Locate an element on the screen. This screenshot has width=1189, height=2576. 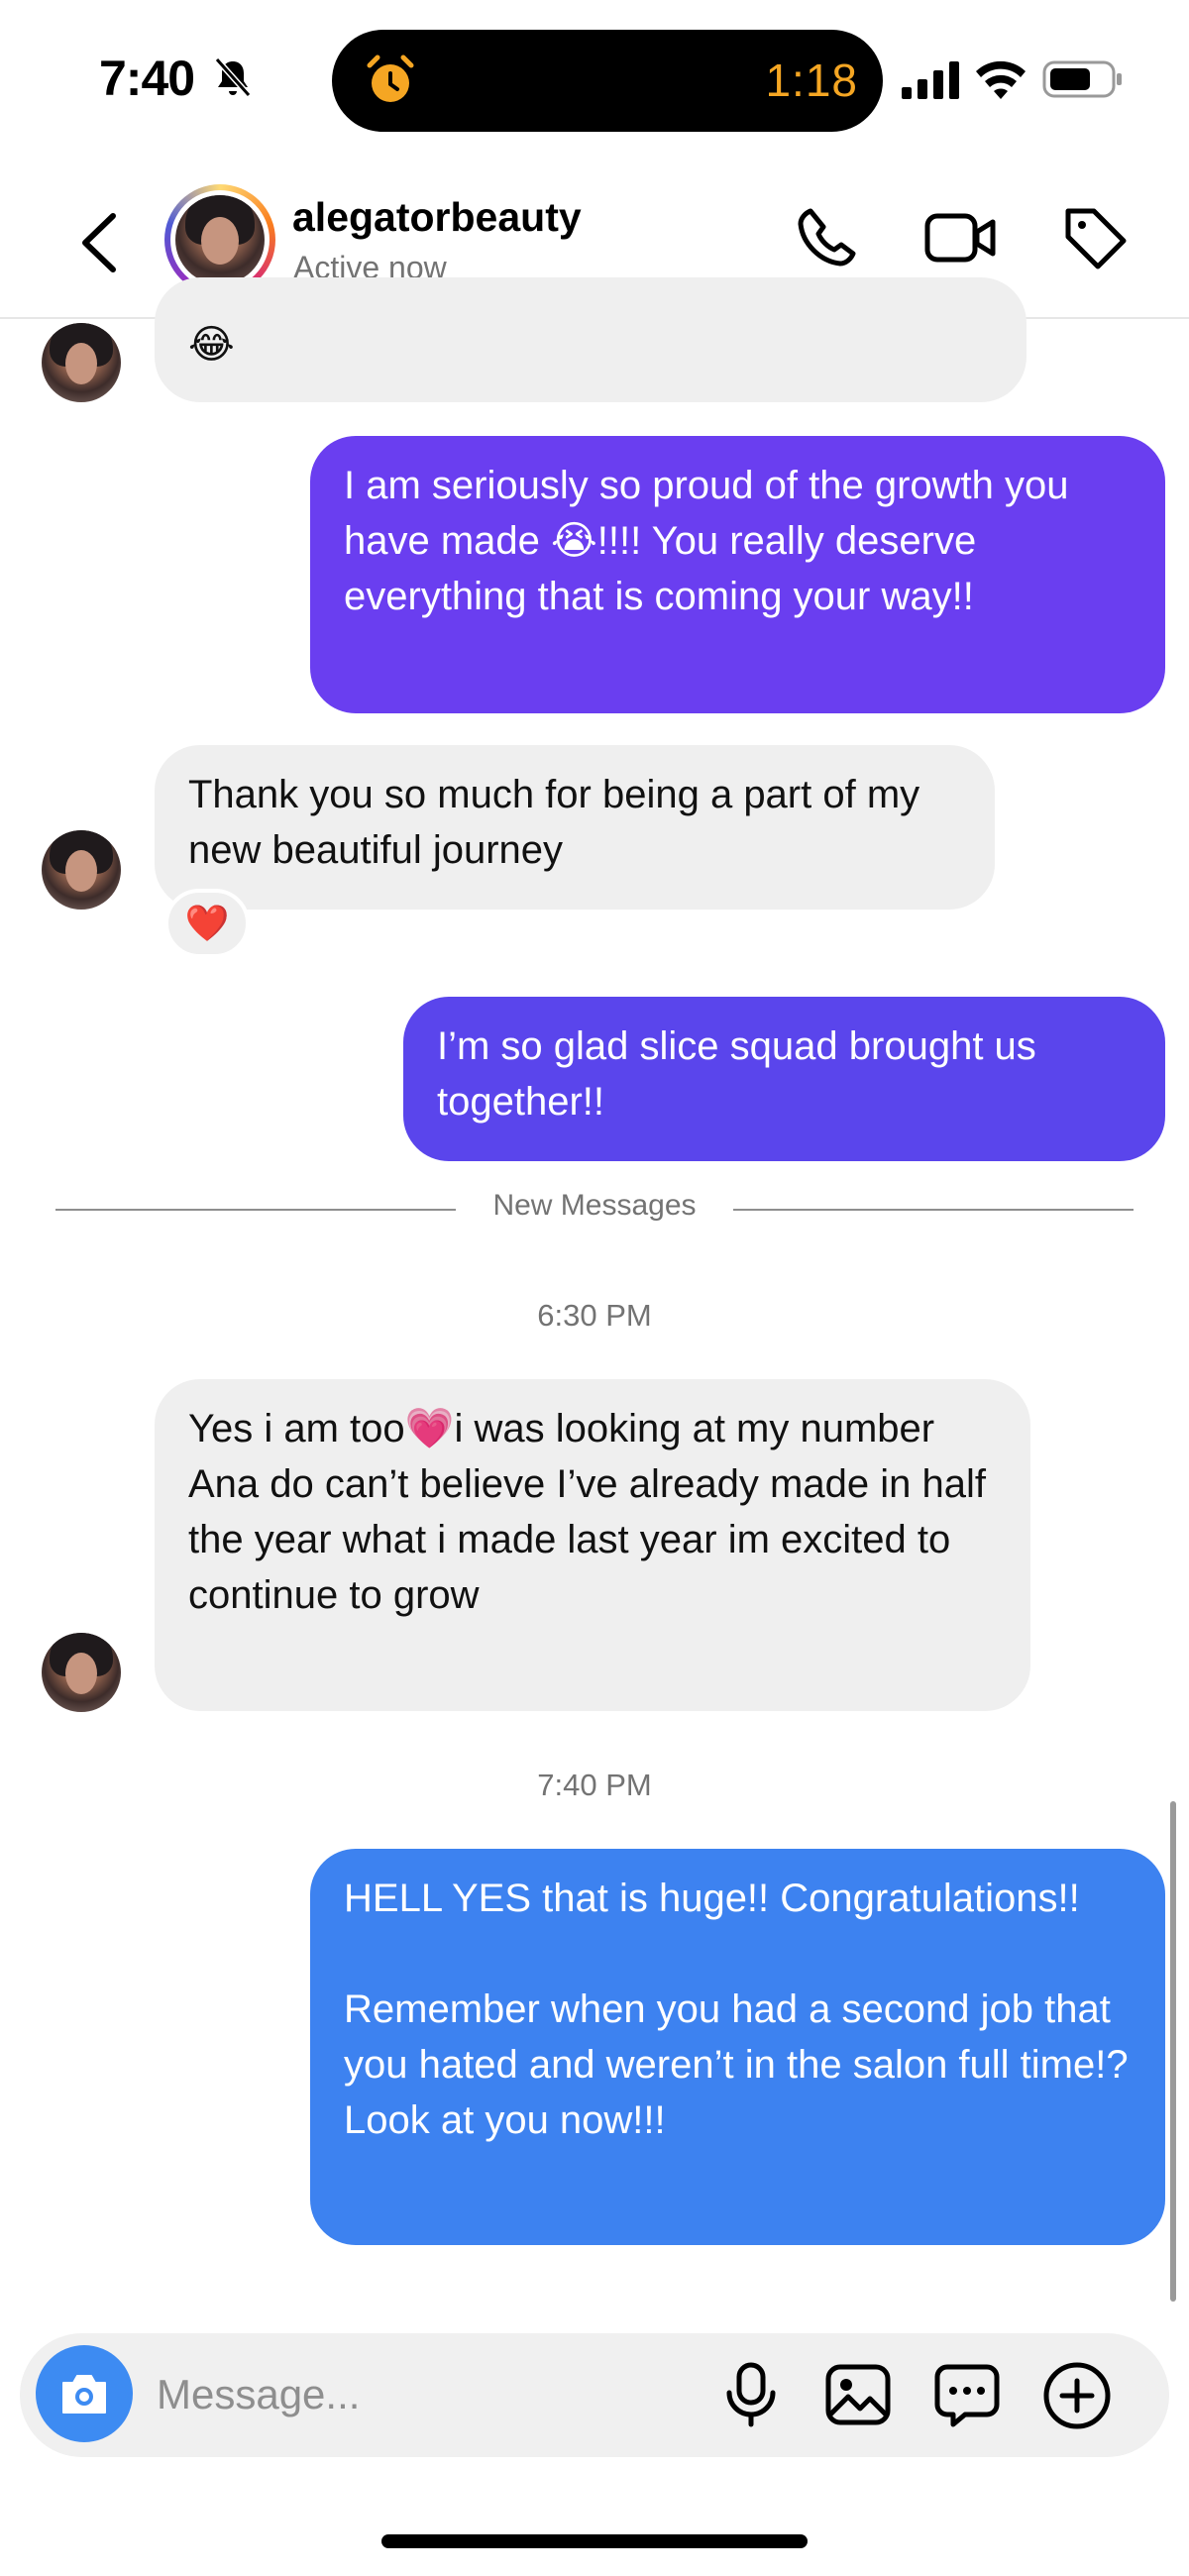
message-bubble-incoming: 😂 is located at coordinates (591, 339).